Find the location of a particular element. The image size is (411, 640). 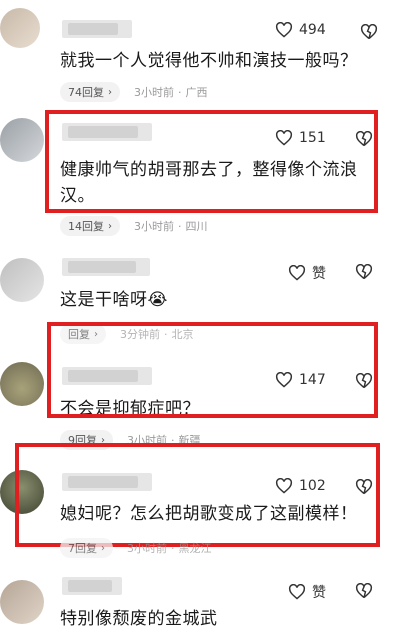

comment-text: 这是干啥呀😭 is located at coordinates (114, 300).